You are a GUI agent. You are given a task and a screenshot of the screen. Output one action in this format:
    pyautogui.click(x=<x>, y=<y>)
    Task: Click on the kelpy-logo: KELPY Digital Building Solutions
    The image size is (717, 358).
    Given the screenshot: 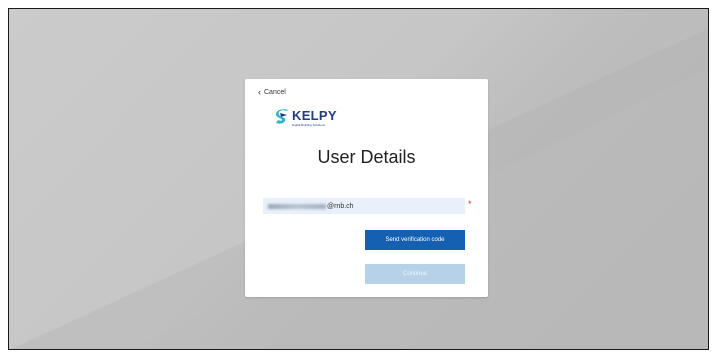 What is the action you would take?
    pyautogui.click(x=306, y=117)
    